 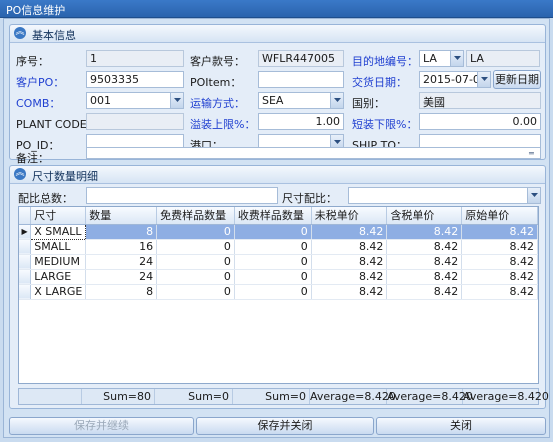 What do you see at coordinates (58, 292) in the screenshot?
I see `cell-size: X LARGE` at bounding box center [58, 292].